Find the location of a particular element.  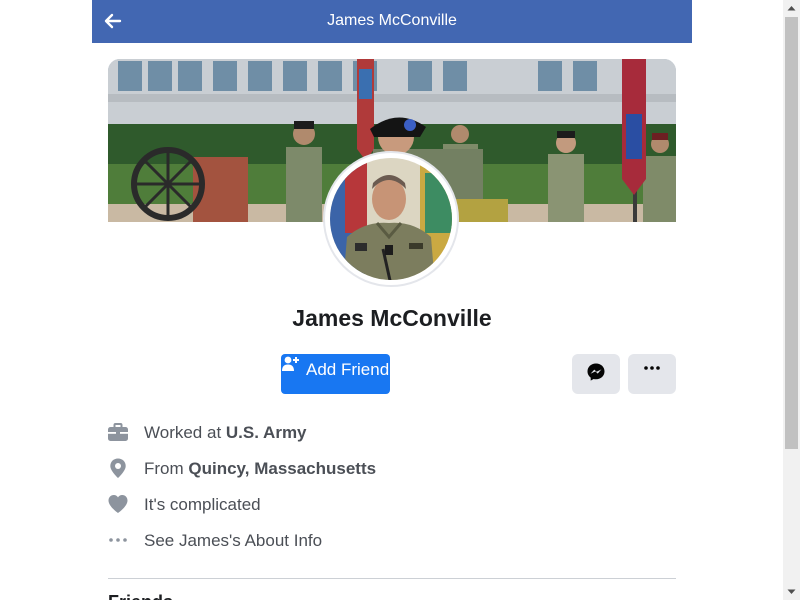

hometown-text: From Quincy, Massachusetts is located at coordinates (260, 469).